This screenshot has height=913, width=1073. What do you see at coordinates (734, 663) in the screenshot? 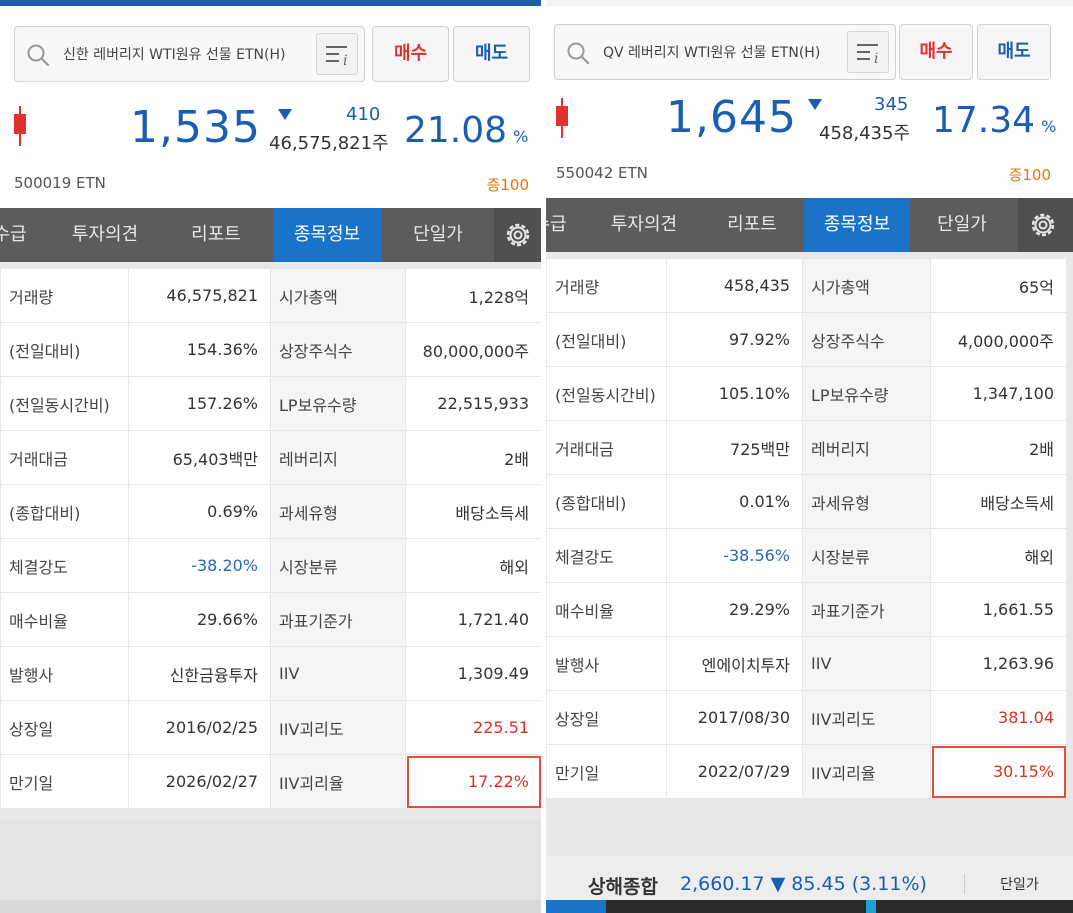
I see `row-value: 엔에이치투자` at bounding box center [734, 663].